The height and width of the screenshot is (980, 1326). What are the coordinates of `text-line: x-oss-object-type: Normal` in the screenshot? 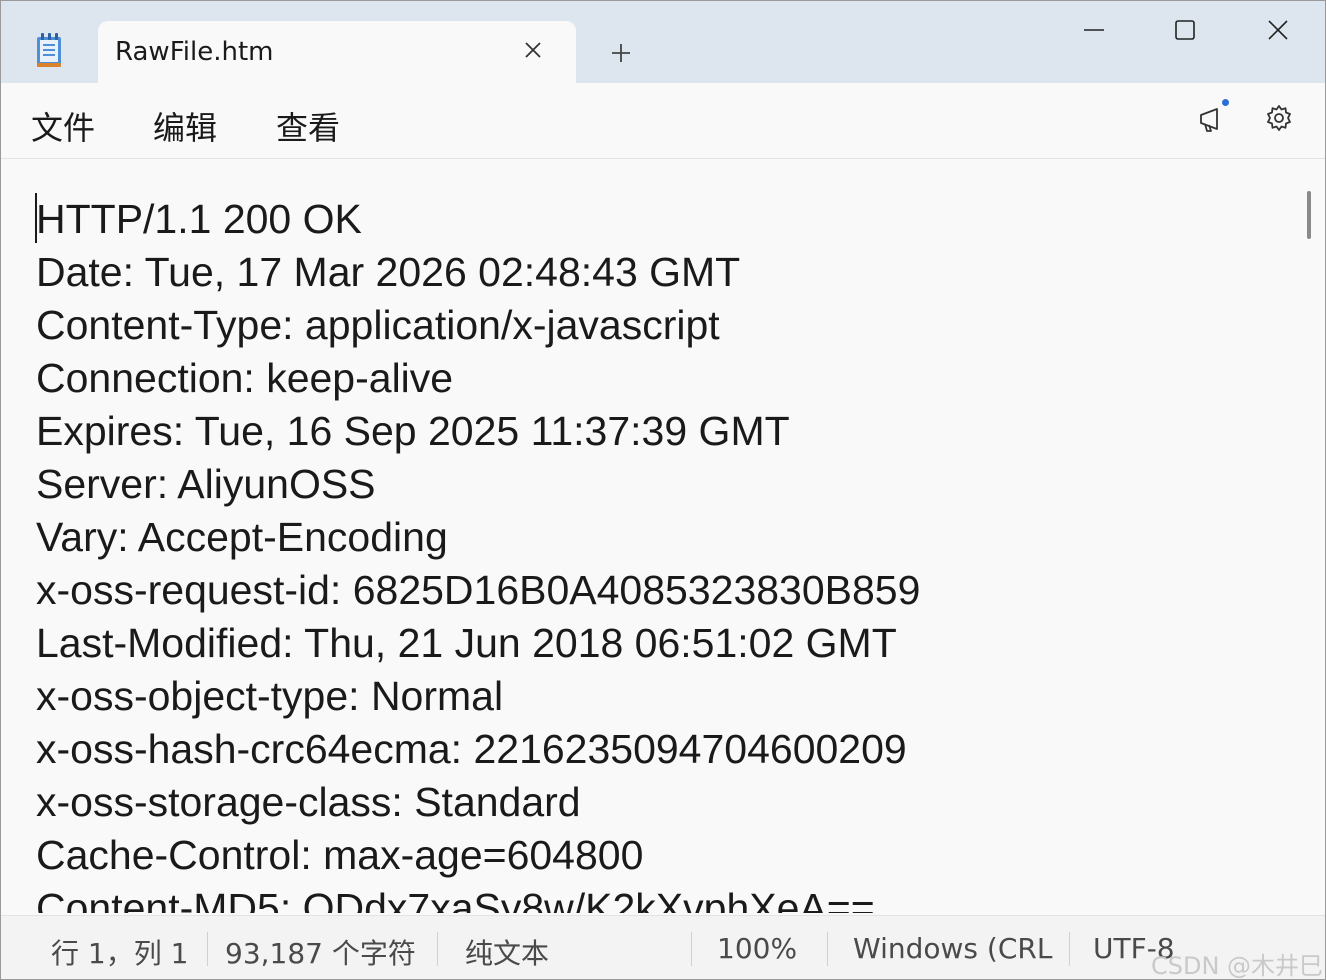 It's located at (270, 696).